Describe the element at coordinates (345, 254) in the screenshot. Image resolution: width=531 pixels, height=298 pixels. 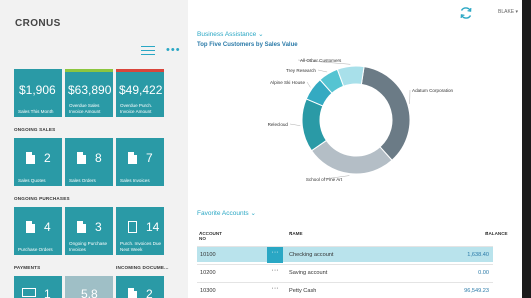
I see `table-row: 10100 ··· Checking account 1,638.40` at that location.